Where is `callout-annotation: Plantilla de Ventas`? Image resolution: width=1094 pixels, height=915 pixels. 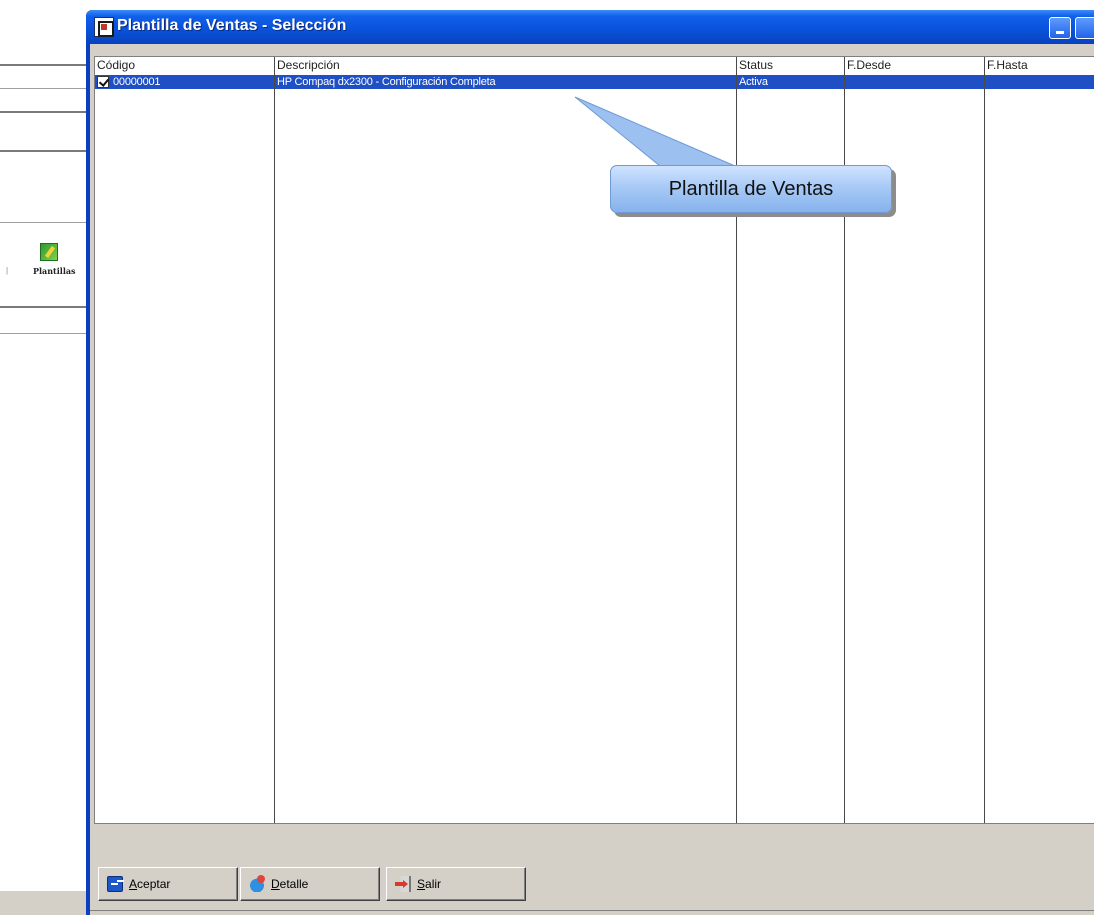
callout-annotation: Plantilla de Ventas is located at coordinates (751, 189).